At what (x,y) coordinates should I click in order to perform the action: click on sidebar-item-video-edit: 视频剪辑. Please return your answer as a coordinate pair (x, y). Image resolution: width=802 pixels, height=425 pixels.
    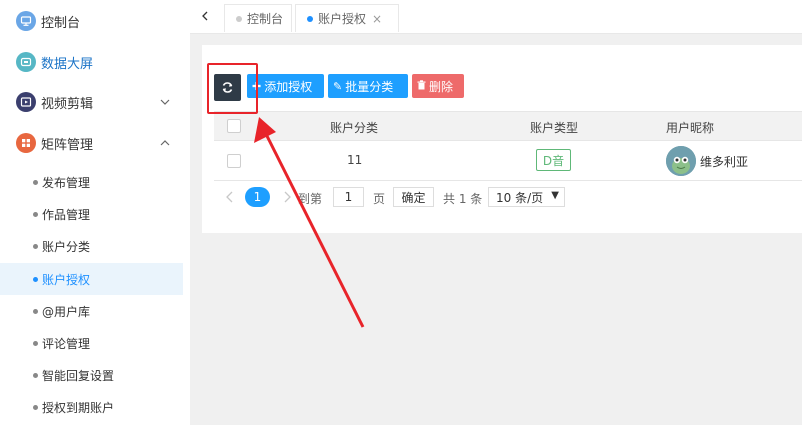
    Looking at the image, I should click on (95, 102).